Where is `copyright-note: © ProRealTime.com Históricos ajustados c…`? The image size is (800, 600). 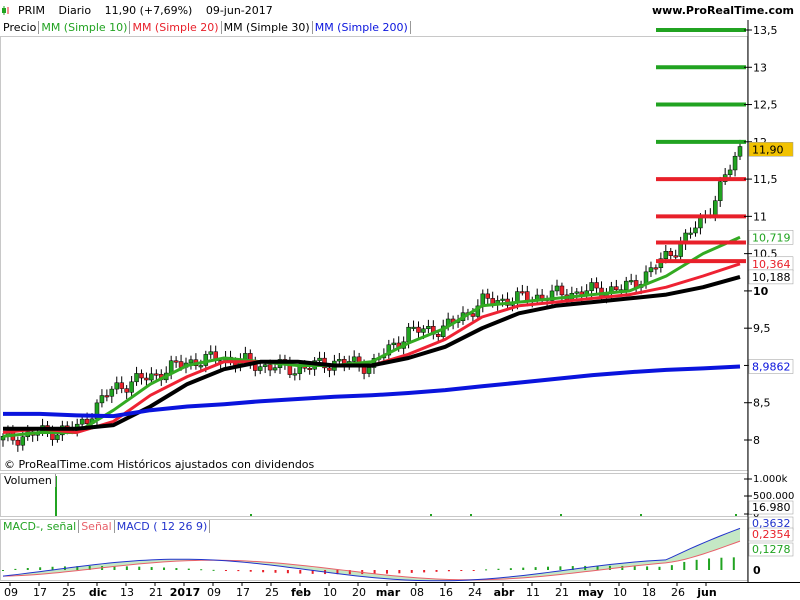
copyright-note: © ProRealTime.com Históricos ajustados c… is located at coordinates (159, 464).